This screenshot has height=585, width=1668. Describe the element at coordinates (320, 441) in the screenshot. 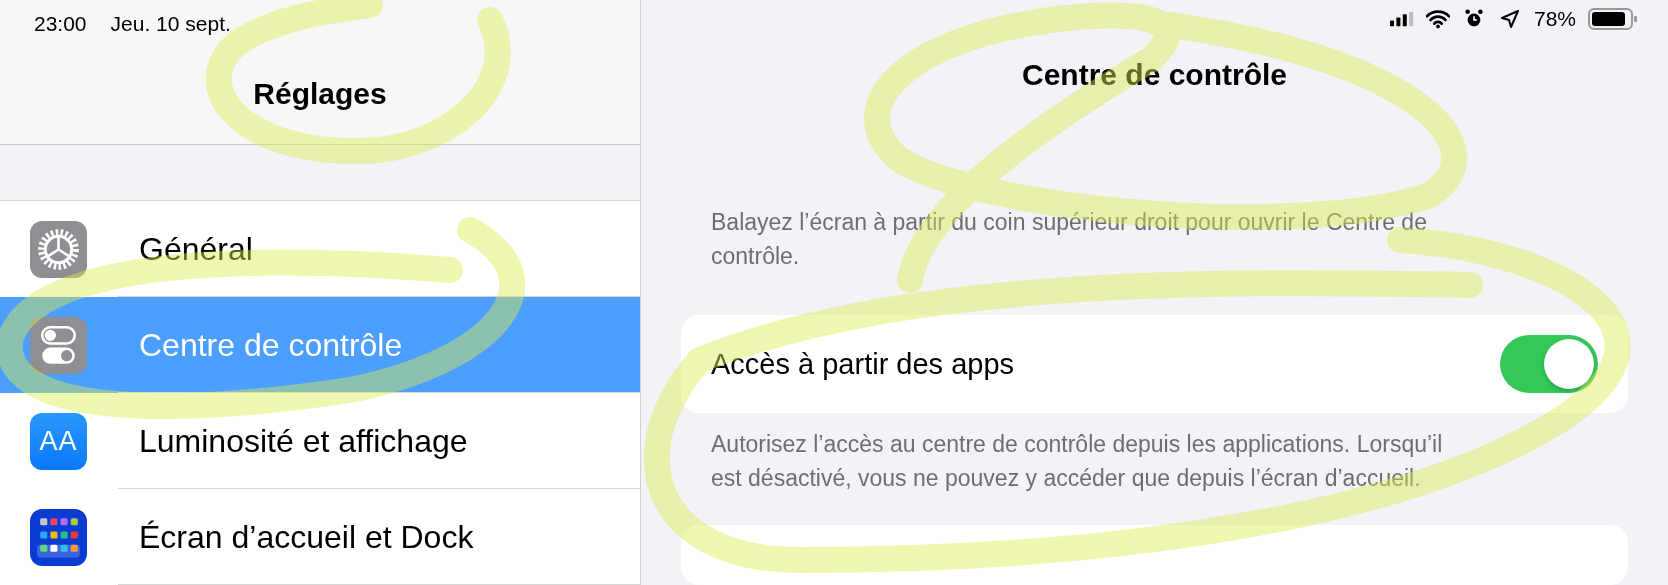

I see `sidebar-item: AA Luminosité et affichage` at that location.